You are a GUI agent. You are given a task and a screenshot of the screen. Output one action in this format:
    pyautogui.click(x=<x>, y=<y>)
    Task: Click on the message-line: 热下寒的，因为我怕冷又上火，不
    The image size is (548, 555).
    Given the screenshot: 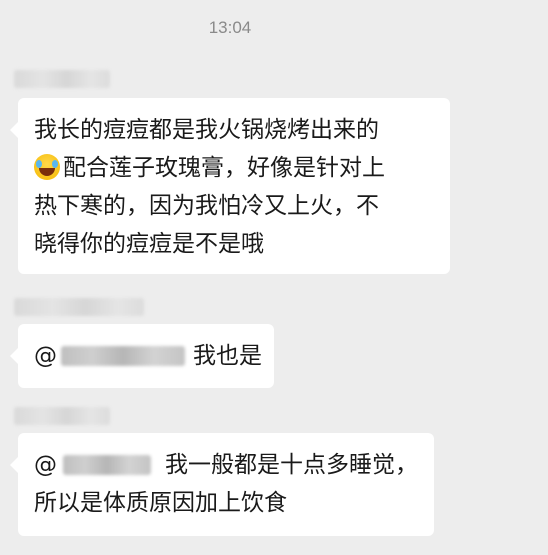 What is the action you would take?
    pyautogui.click(x=206, y=206)
    